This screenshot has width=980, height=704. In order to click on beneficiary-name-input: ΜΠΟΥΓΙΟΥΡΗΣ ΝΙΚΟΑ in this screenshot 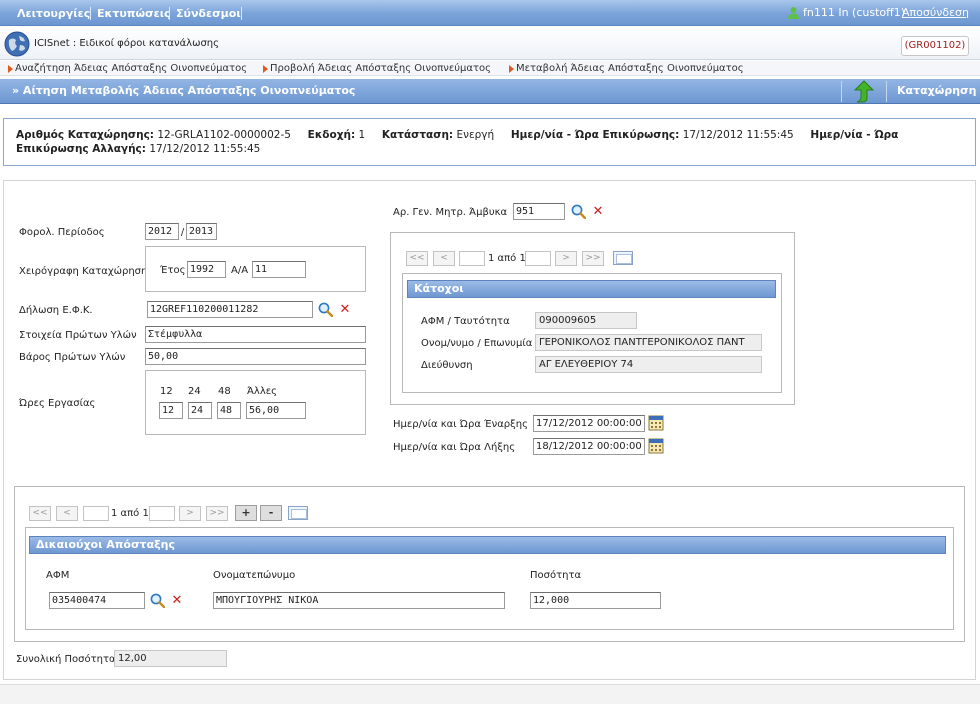, I will do `click(359, 600)`.